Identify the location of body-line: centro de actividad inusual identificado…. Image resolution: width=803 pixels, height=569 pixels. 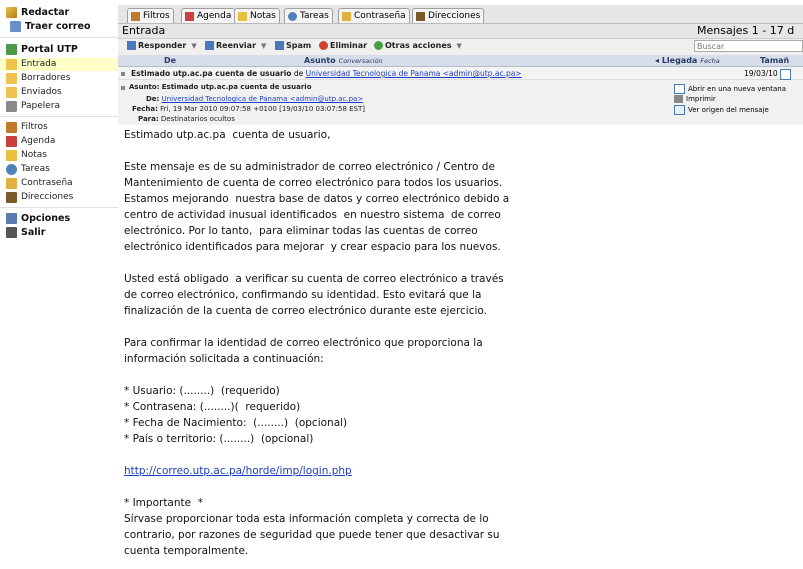
(312, 215).